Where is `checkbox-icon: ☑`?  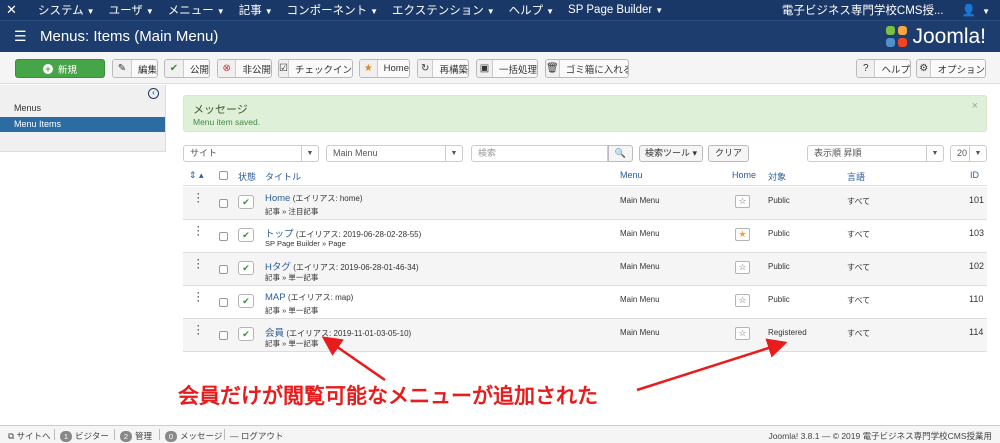 checkbox-icon: ☑ is located at coordinates (284, 68).